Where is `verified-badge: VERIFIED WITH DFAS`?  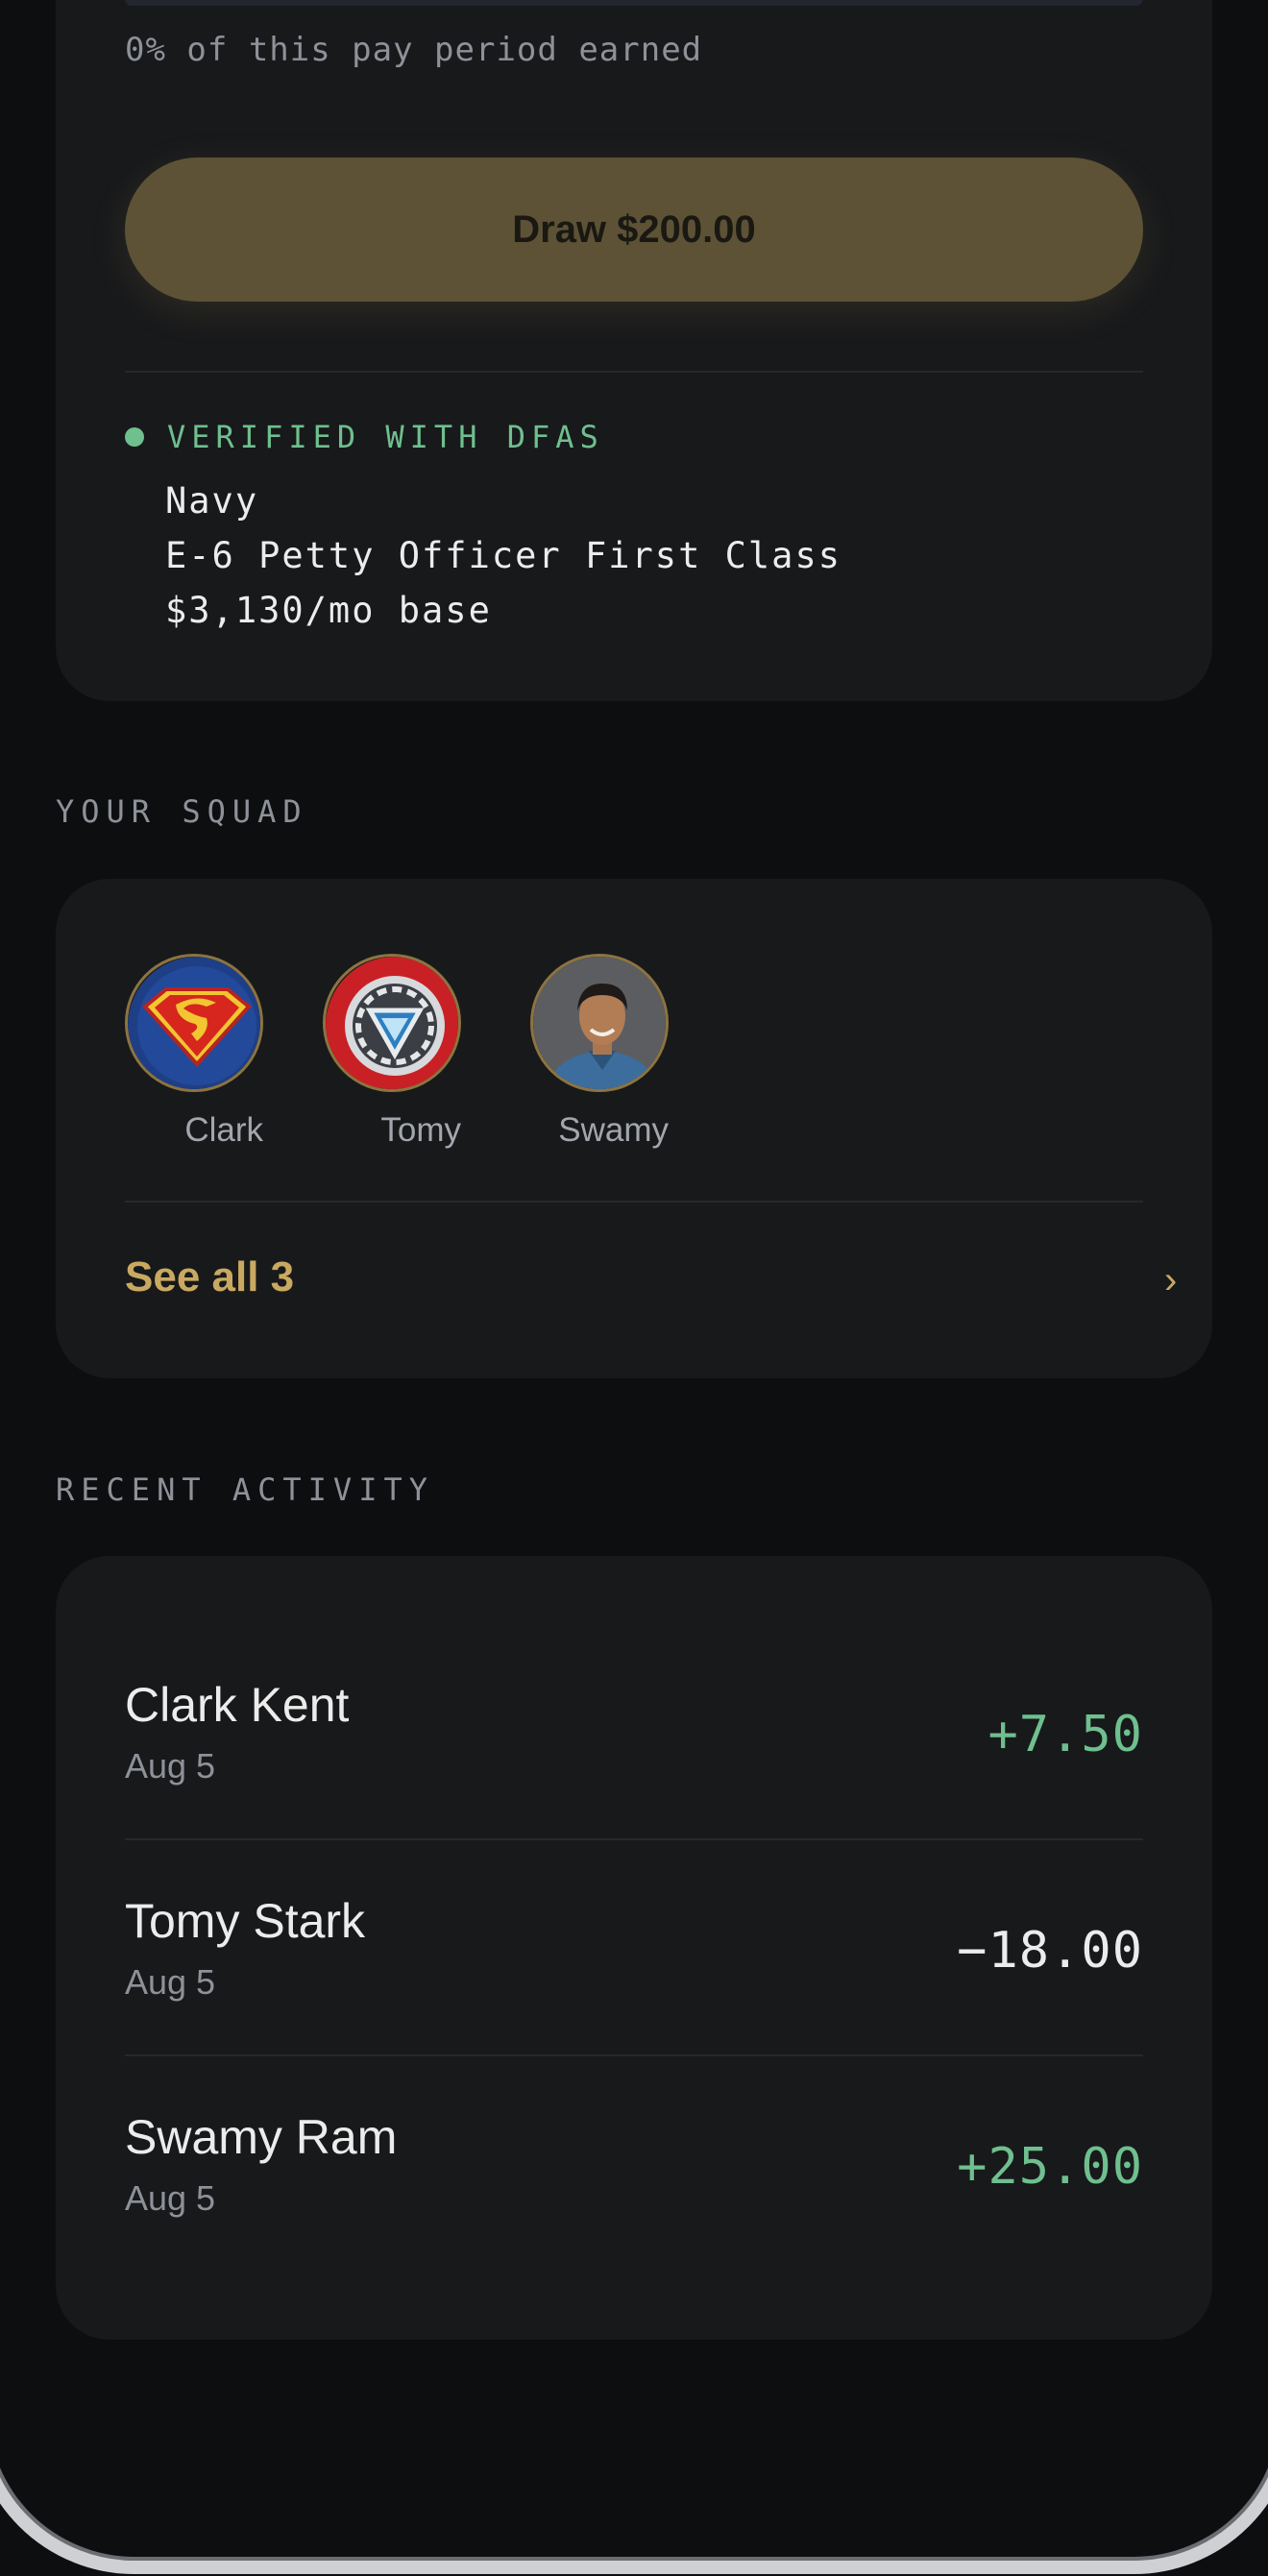 verified-badge: VERIFIED WITH DFAS is located at coordinates (364, 437).